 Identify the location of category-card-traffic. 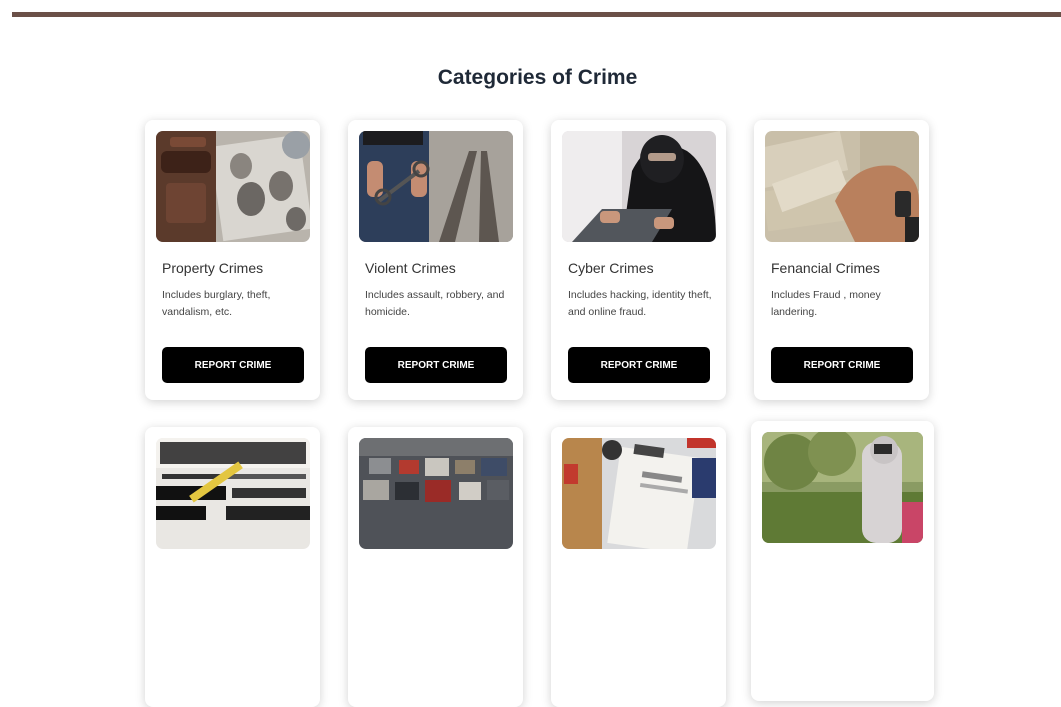
(435, 567).